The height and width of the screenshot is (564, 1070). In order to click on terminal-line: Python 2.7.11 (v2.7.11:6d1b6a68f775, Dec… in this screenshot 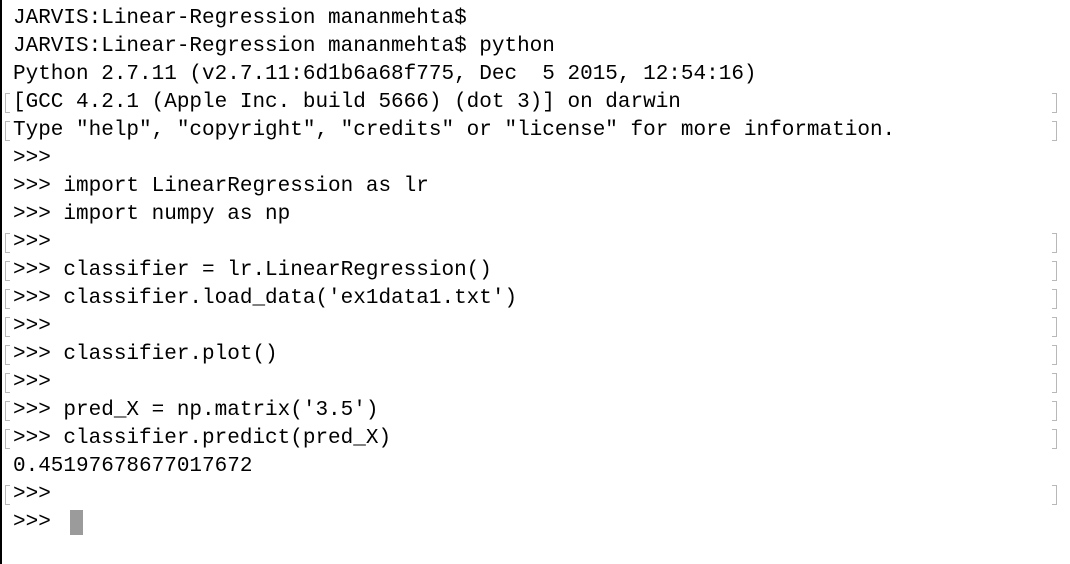, I will do `click(385, 74)`.